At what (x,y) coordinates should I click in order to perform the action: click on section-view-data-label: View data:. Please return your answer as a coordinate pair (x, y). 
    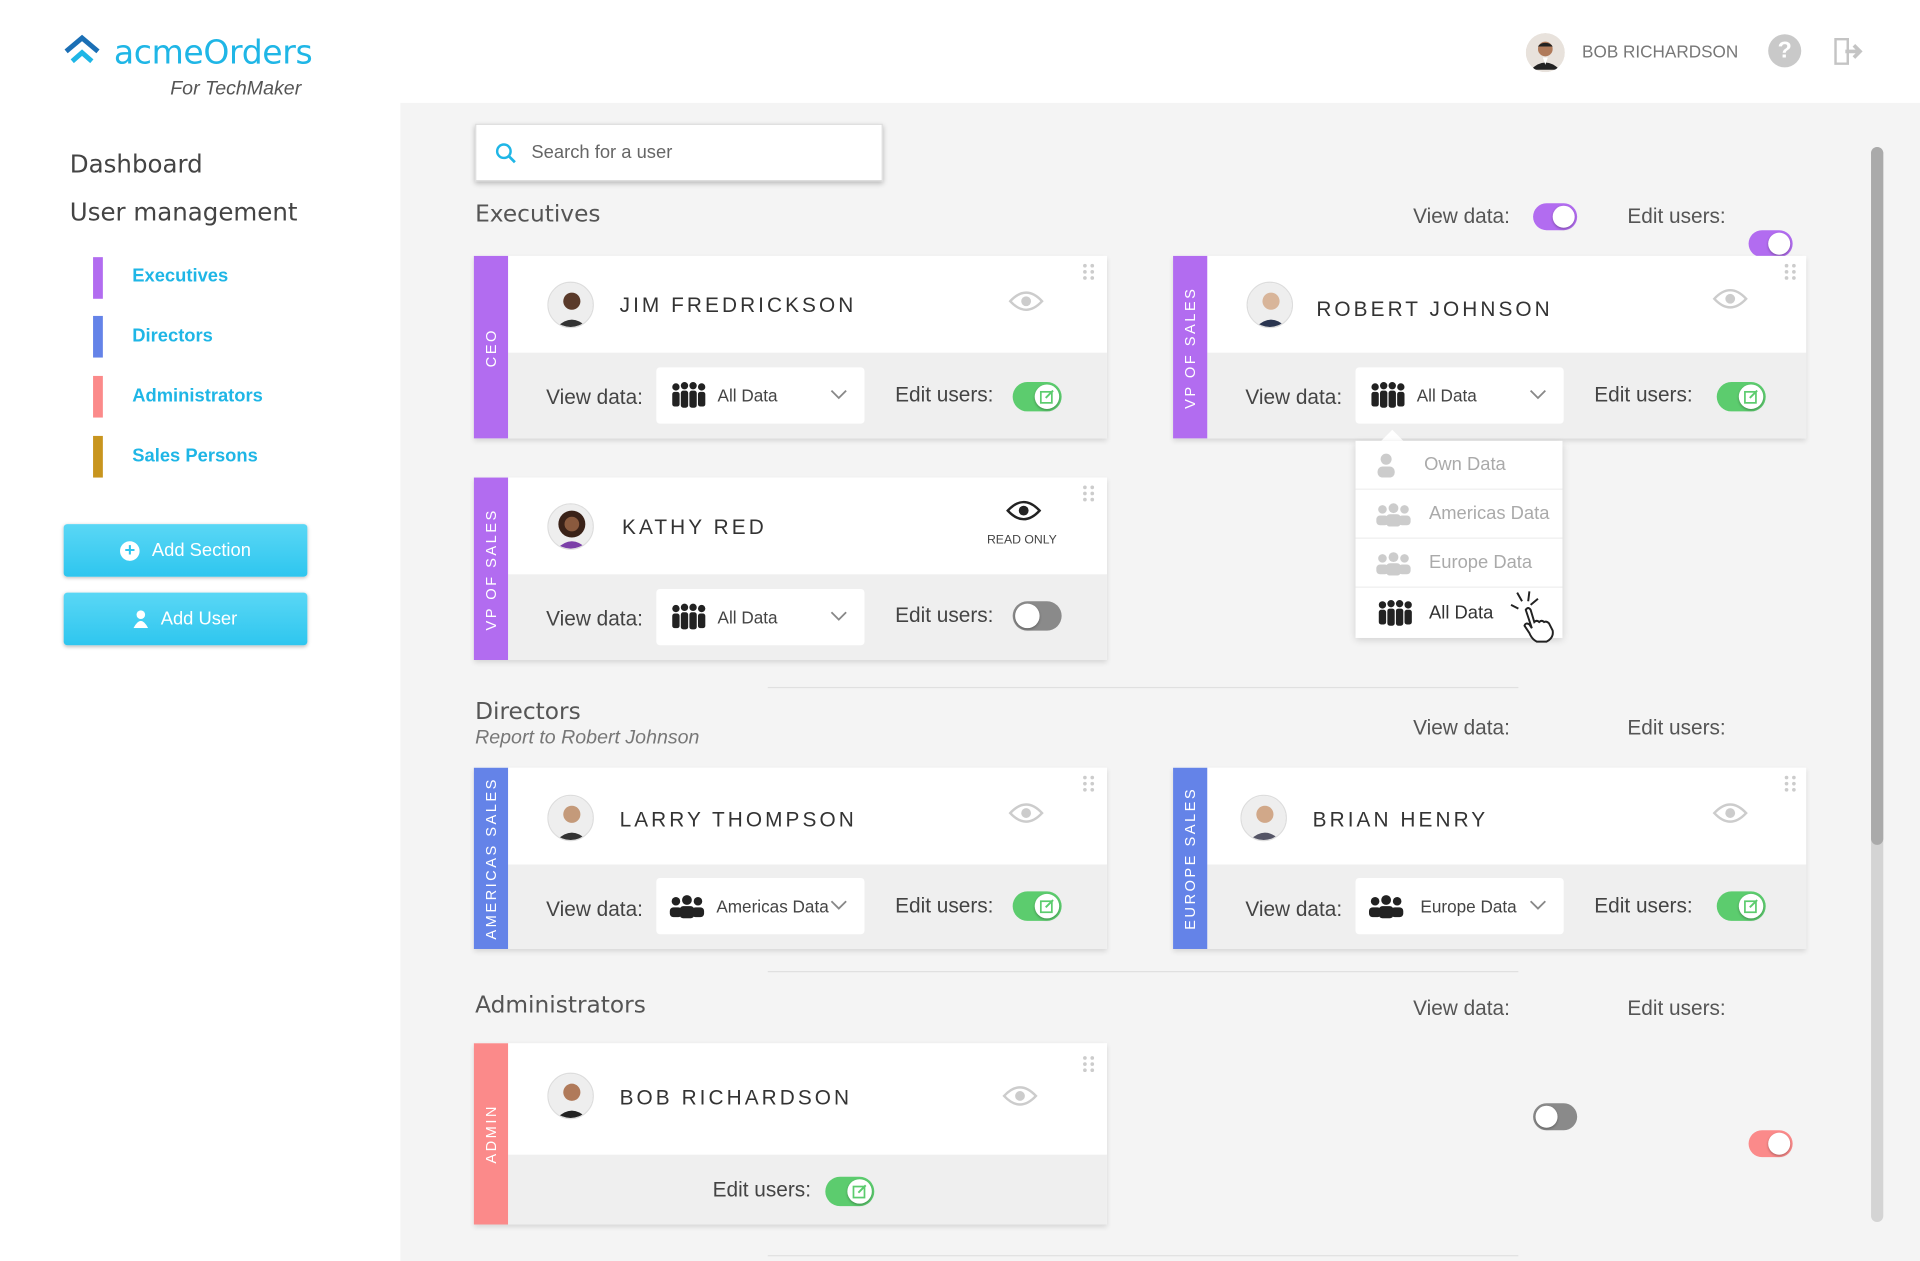
    Looking at the image, I should click on (1461, 728).